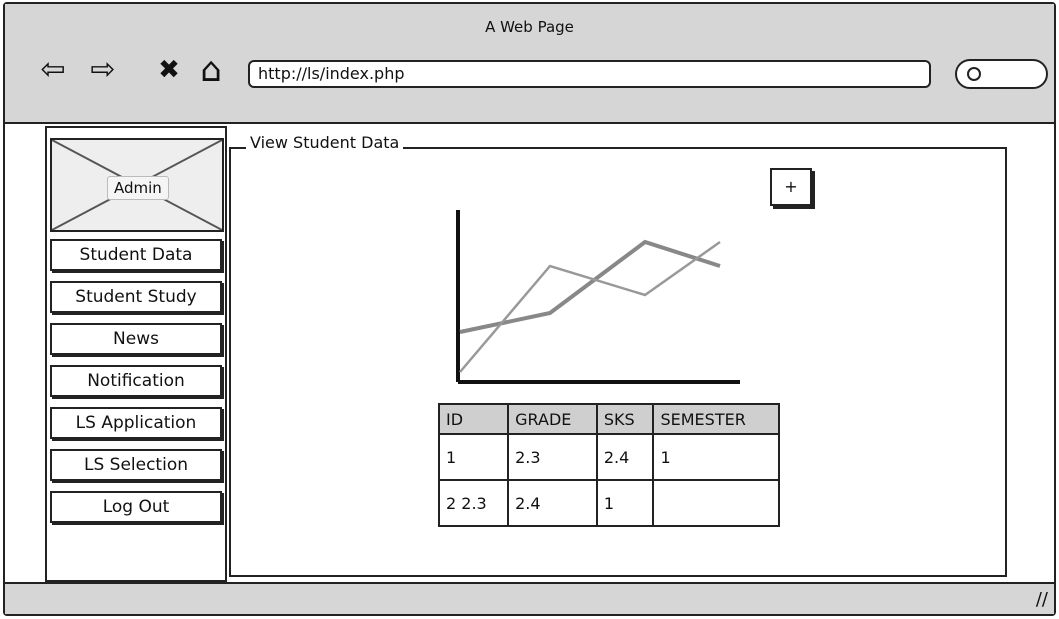 This screenshot has height=619, width=1059. Describe the element at coordinates (211, 70) in the screenshot. I see `home-icon: ⌂` at that location.